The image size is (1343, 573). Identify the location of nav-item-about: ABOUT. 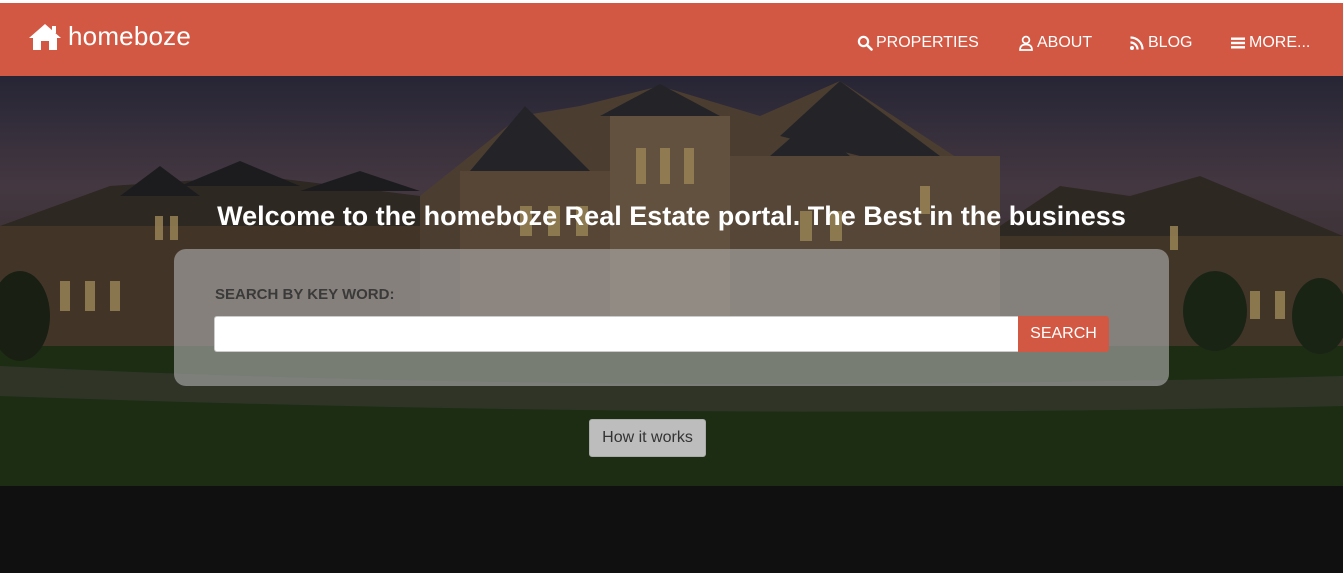
(1055, 43).